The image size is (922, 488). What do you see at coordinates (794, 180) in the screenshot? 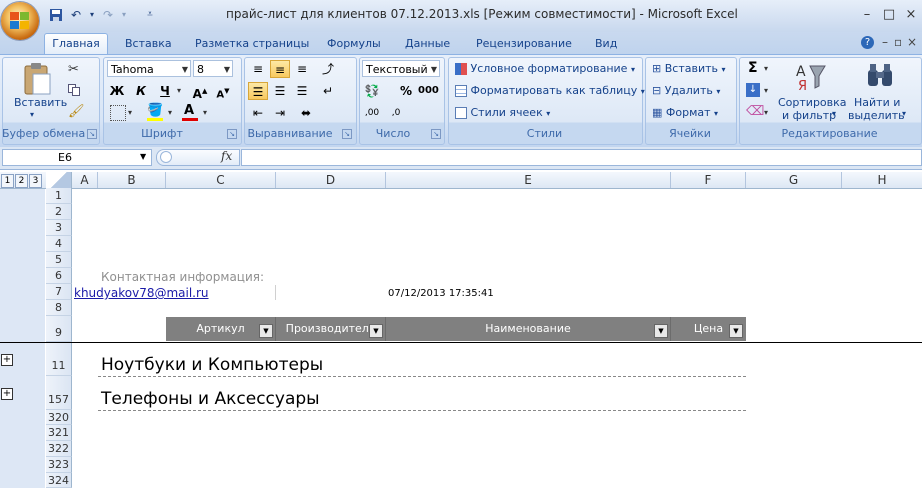
I see `column-header-g: G` at bounding box center [794, 180].